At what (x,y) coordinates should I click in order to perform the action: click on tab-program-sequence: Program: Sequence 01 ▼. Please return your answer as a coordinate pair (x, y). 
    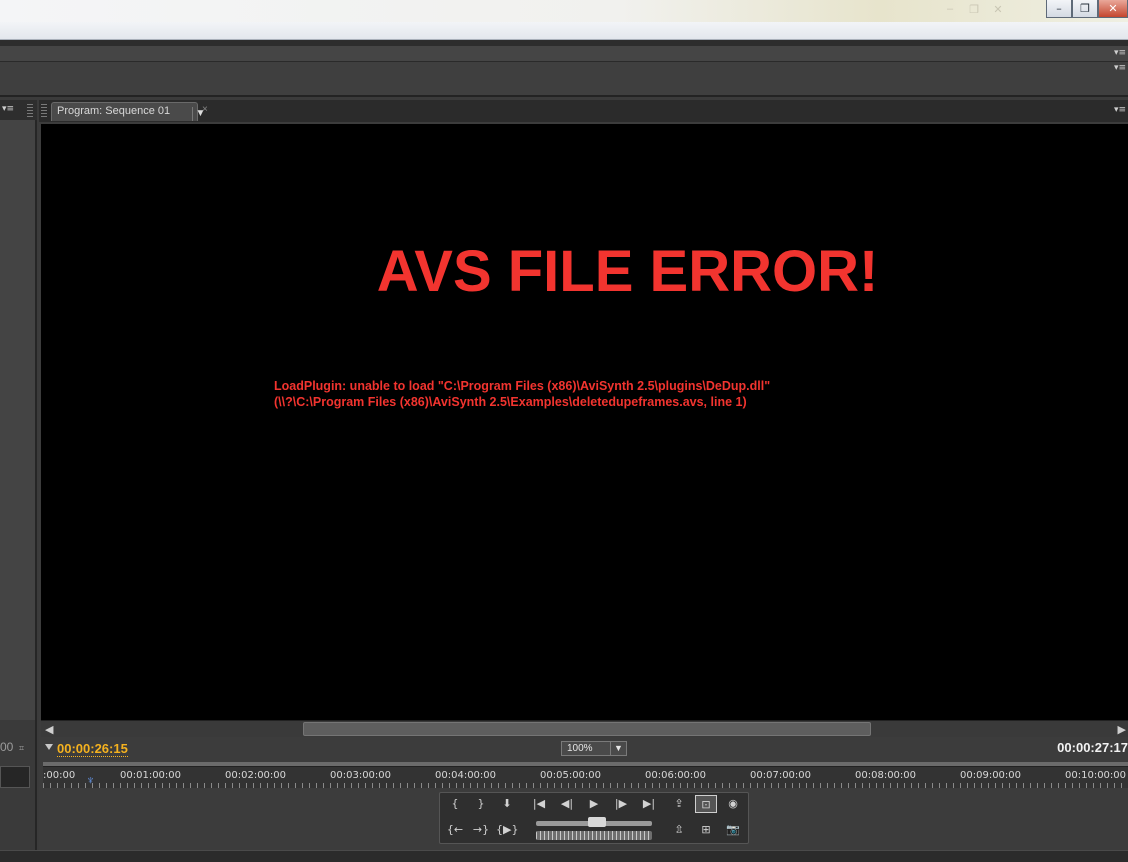
    Looking at the image, I should click on (128, 111).